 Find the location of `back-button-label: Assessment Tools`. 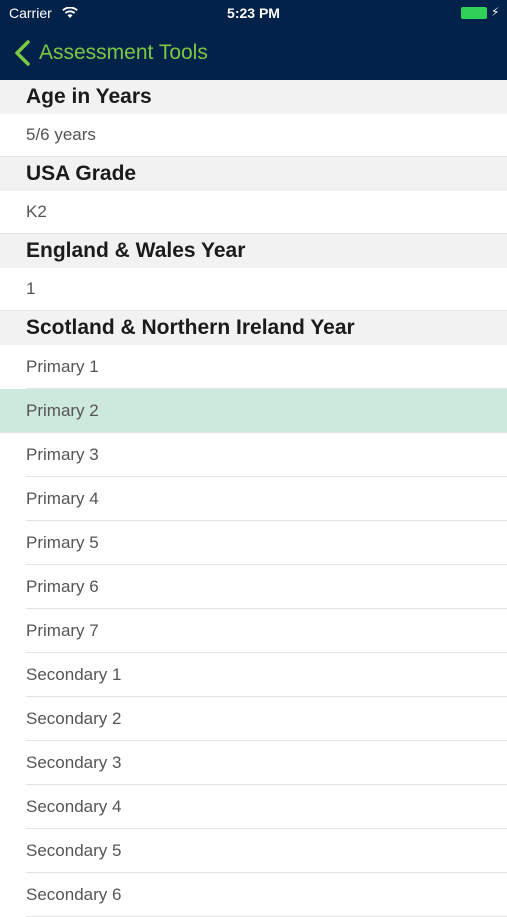

back-button-label: Assessment Tools is located at coordinates (123, 52).